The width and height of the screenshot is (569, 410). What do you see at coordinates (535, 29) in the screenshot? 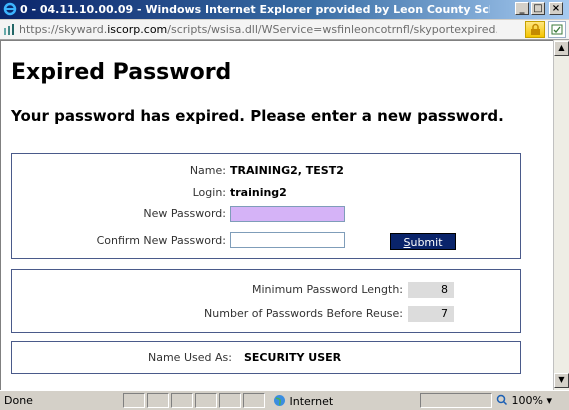
I see `security-lock-icon` at bounding box center [535, 29].